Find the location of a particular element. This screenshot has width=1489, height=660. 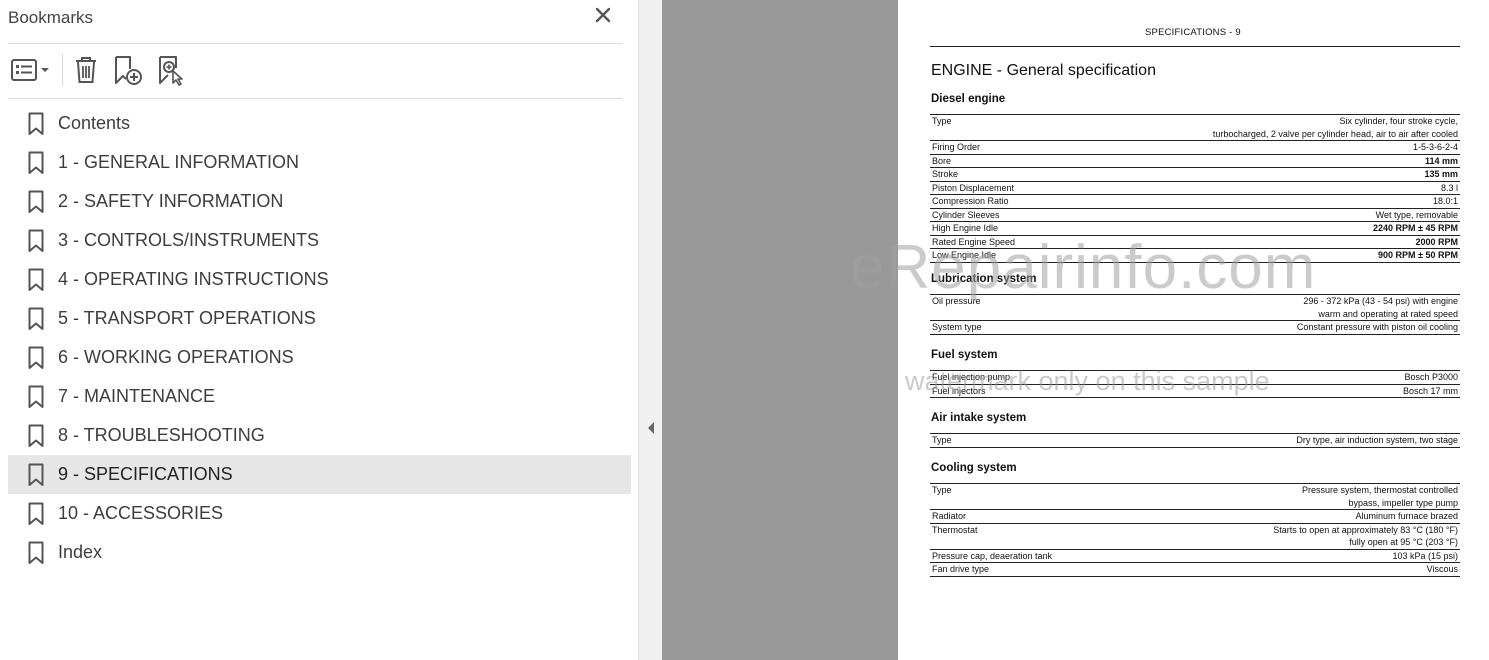

bookmark-item: 2 - SAFETY INFORMATION is located at coordinates (316, 201).